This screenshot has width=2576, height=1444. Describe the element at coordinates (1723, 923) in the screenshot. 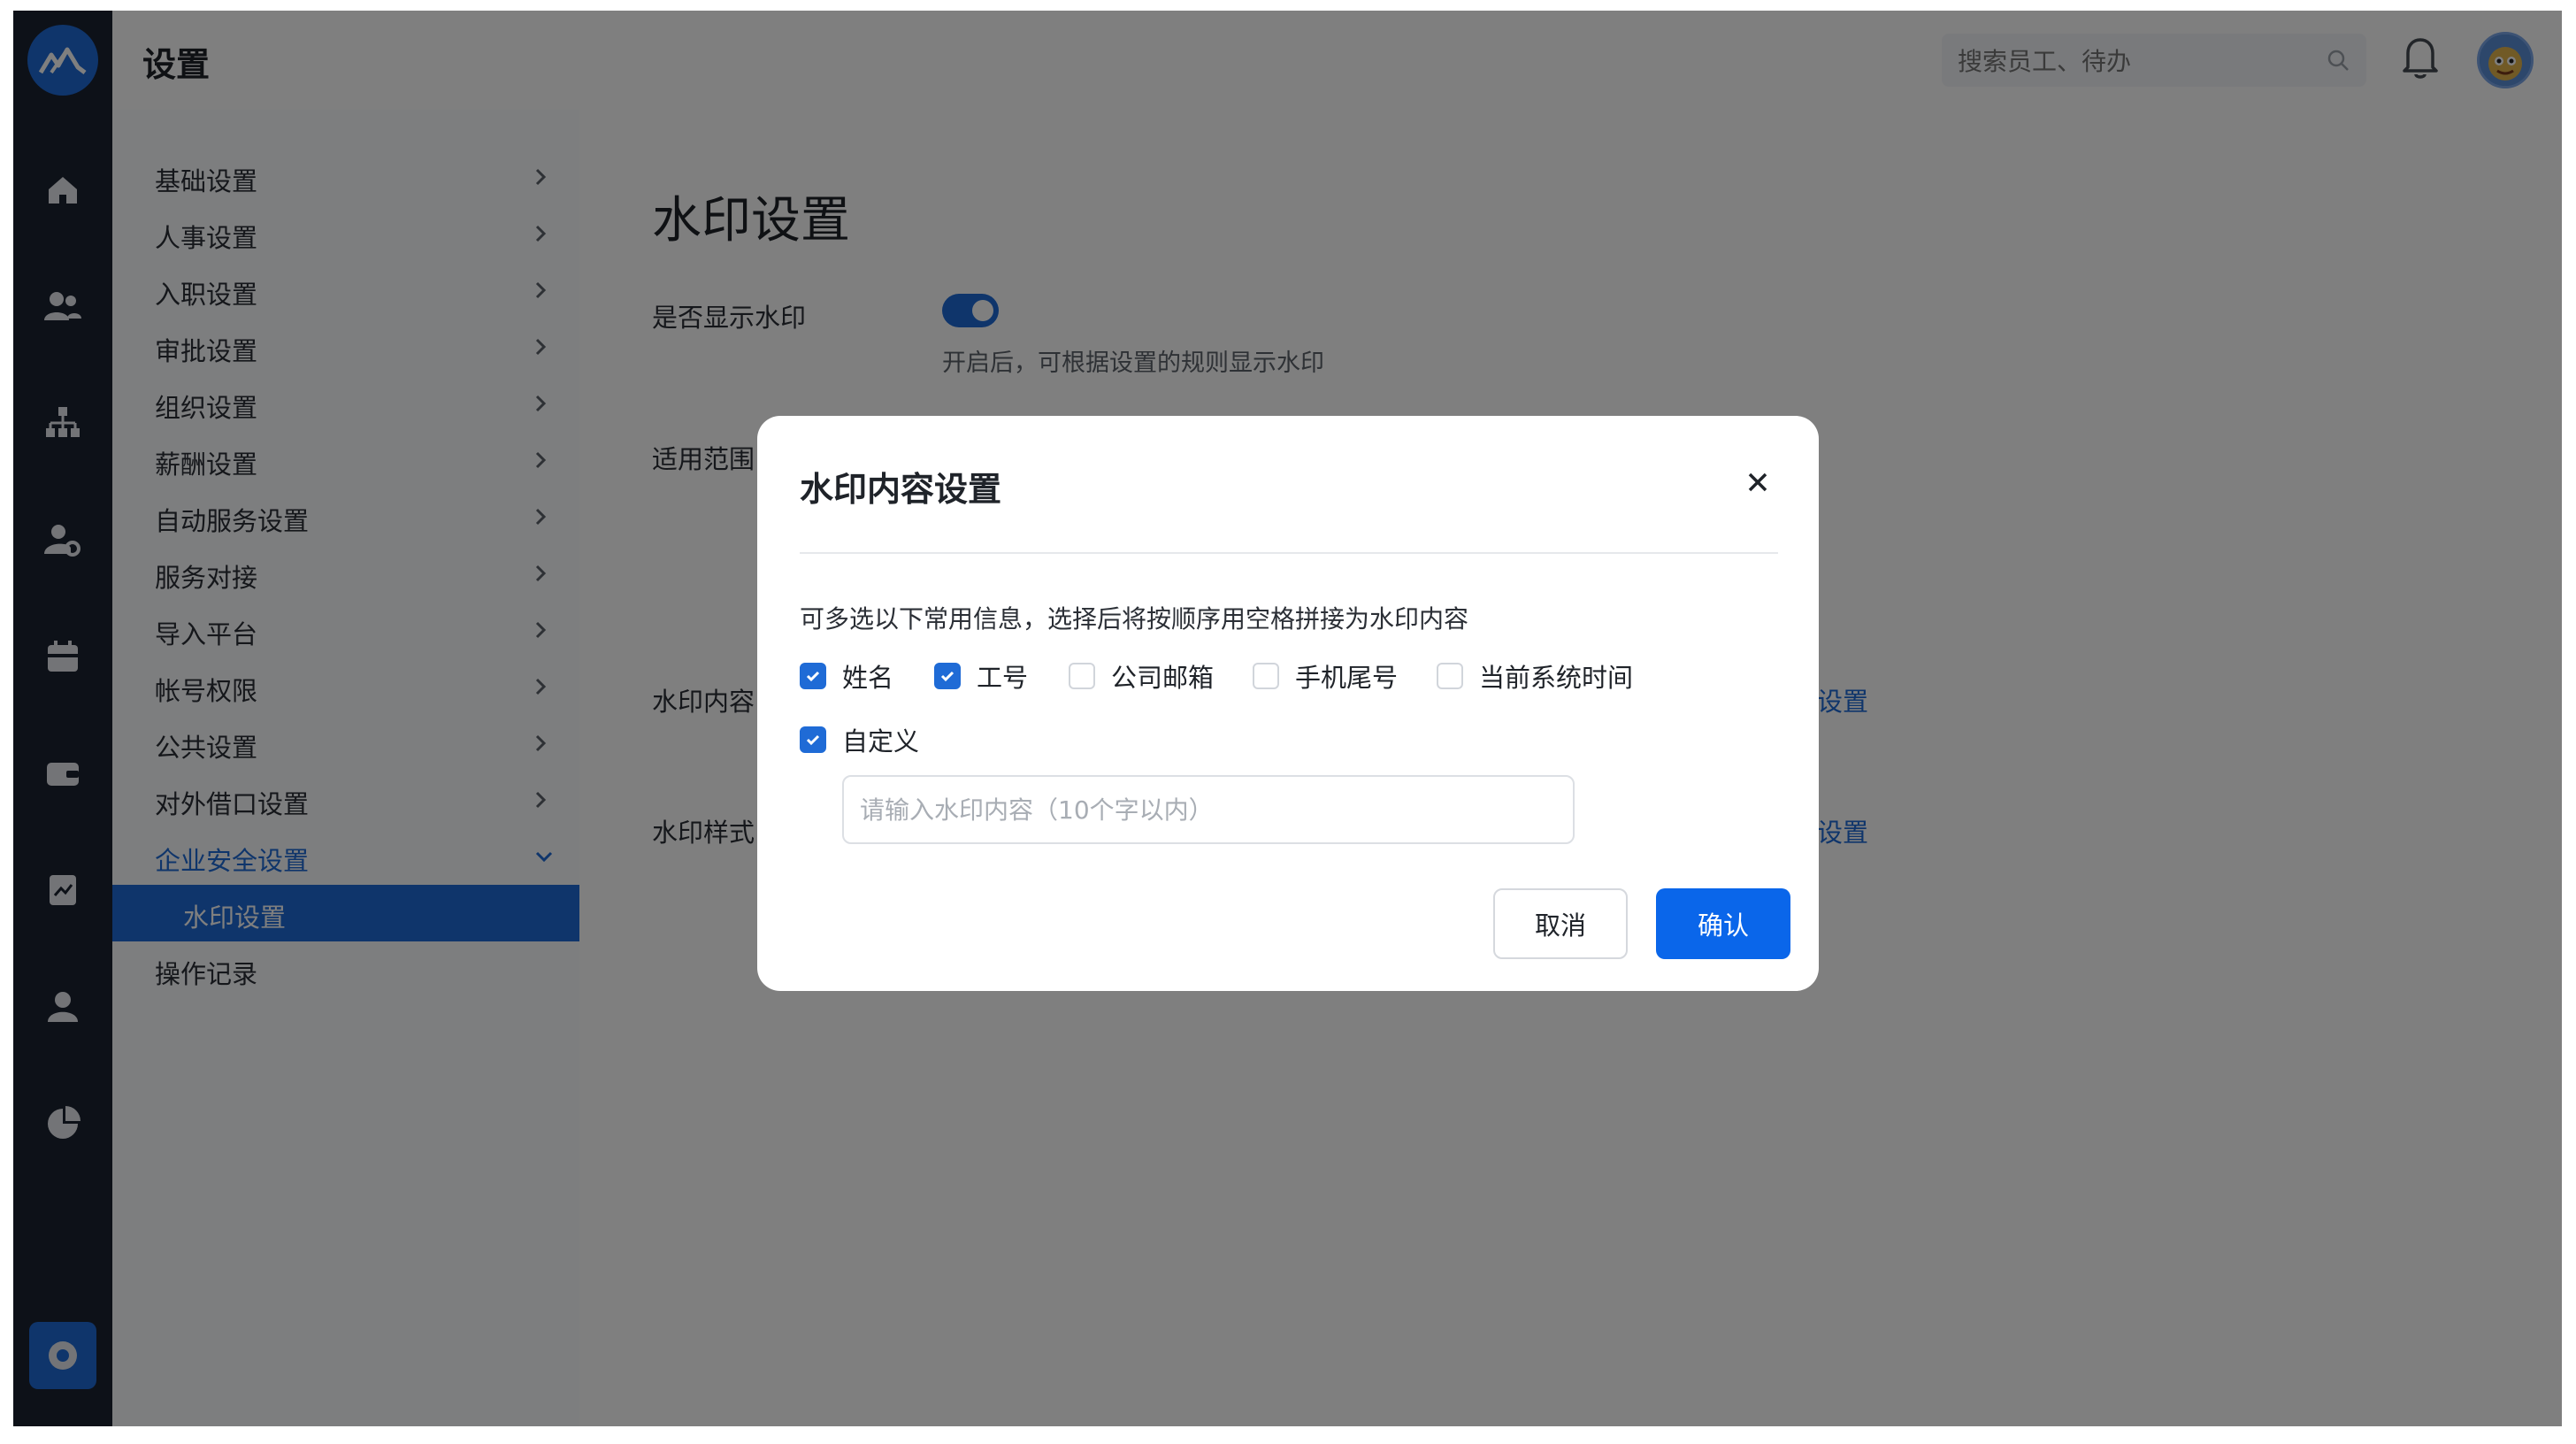

I see `confirm-button: 确认` at that location.